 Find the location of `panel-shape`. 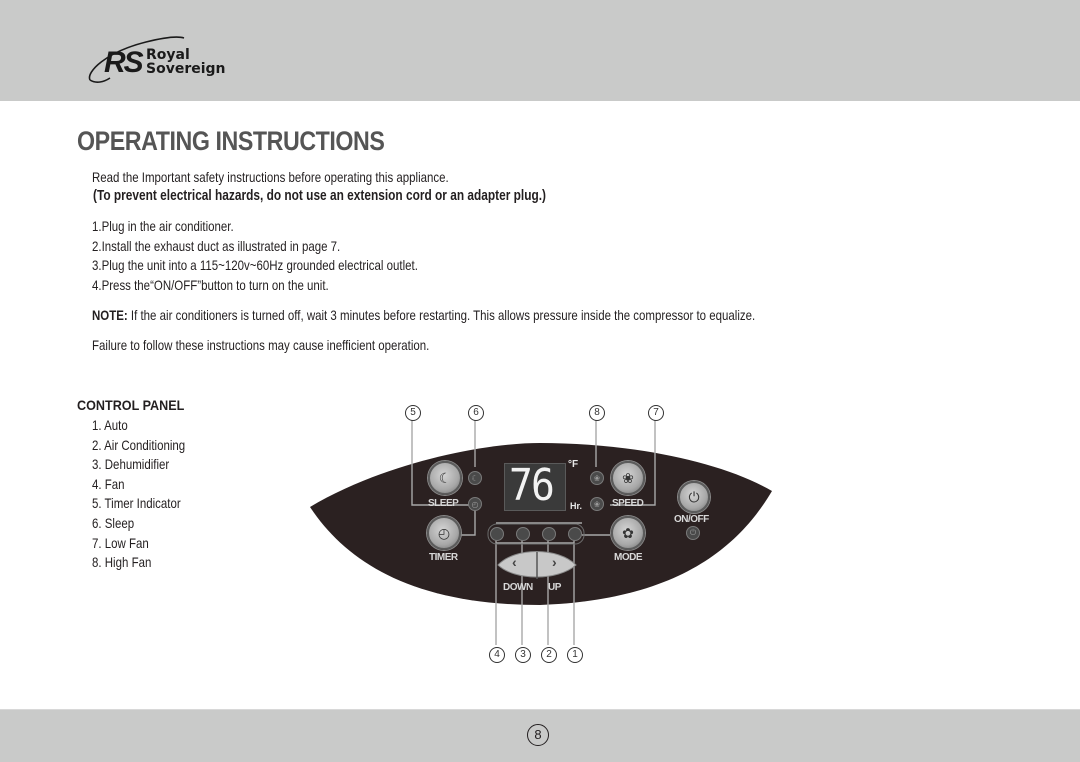

panel-shape is located at coordinates (541, 532).